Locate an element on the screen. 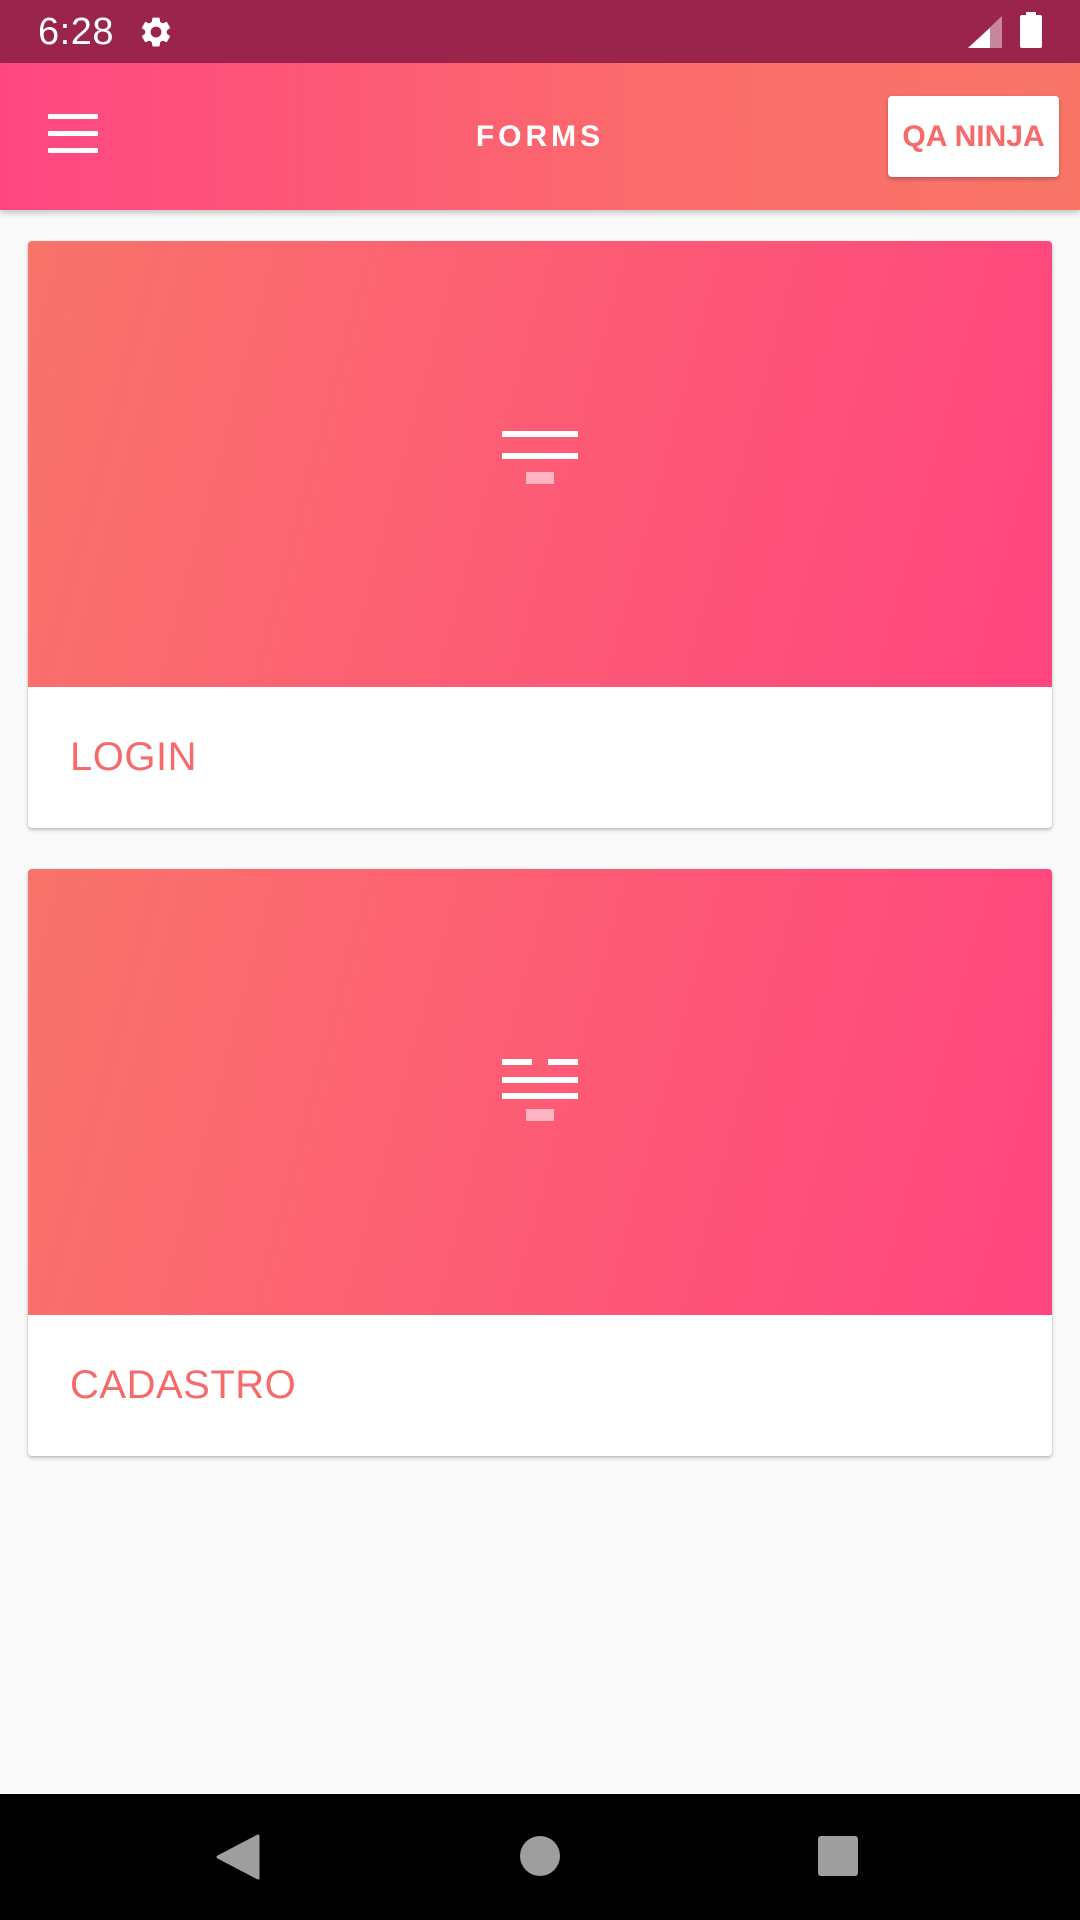  back-icon is located at coordinates (238, 1857).